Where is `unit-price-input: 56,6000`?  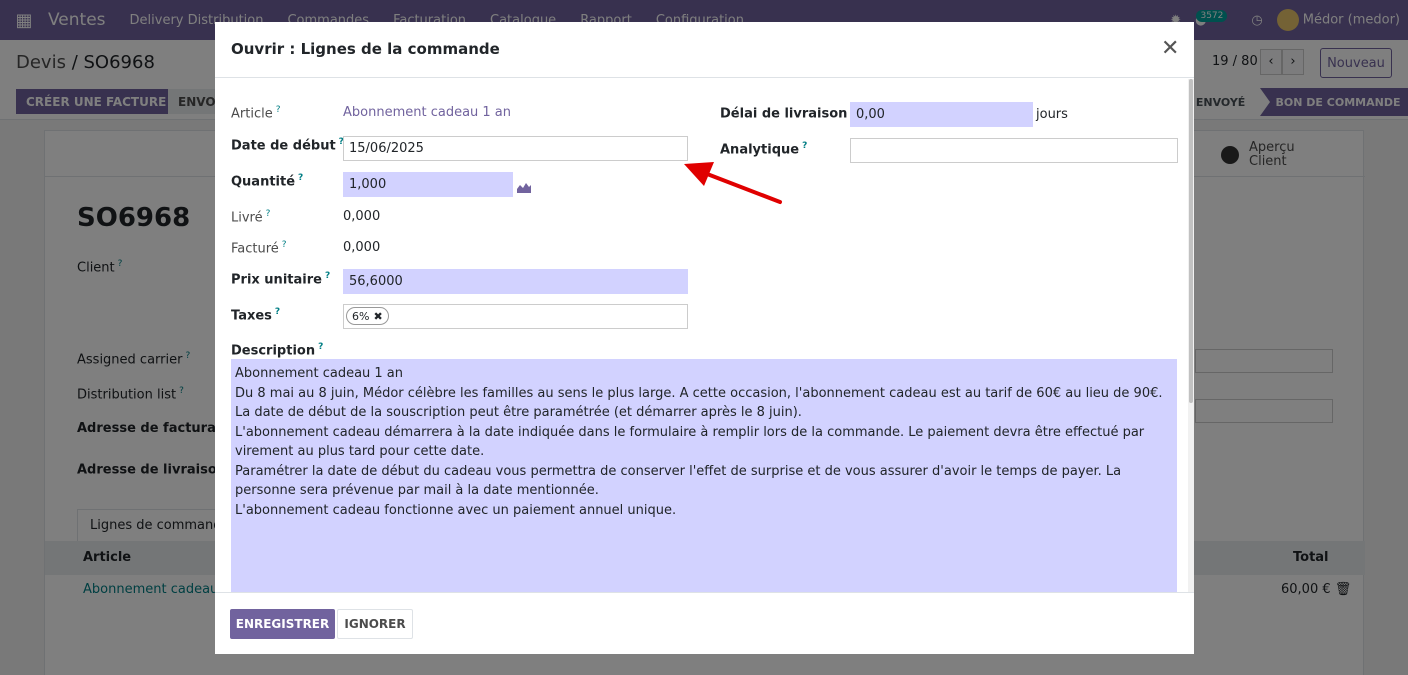
unit-price-input: 56,6000 is located at coordinates (515, 281).